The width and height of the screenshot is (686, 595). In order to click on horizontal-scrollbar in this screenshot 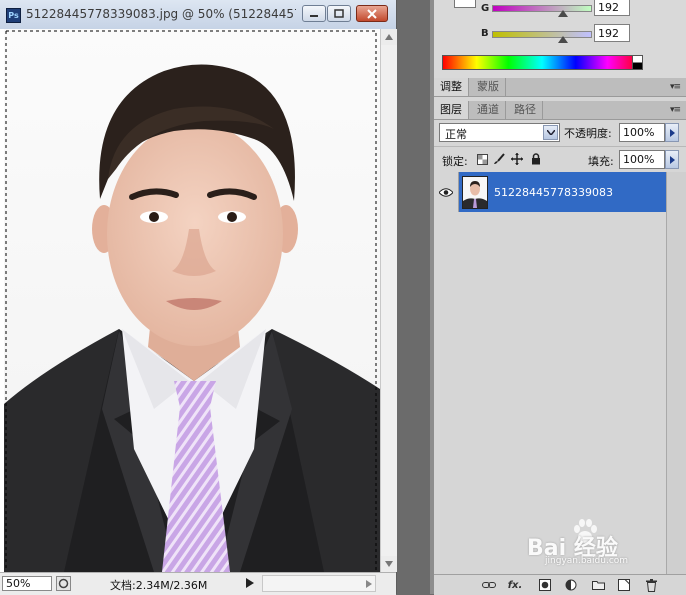, I will do `click(319, 583)`.